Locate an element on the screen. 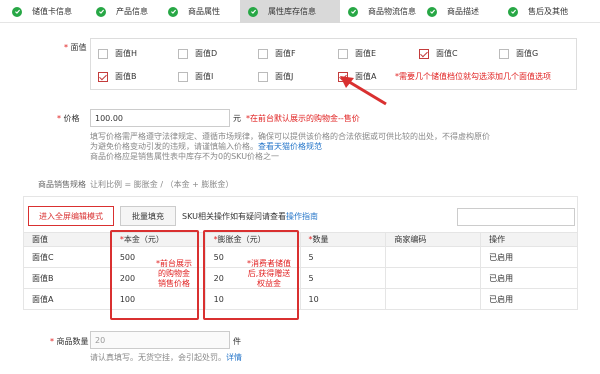 This screenshot has height=374, width=600. column-header: *数量 is located at coordinates (343, 239).